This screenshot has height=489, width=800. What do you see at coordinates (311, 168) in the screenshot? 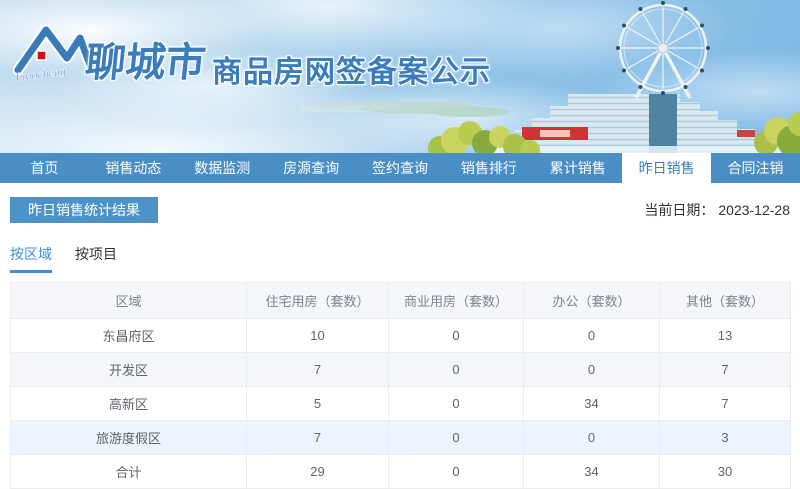
I see `nav-item-listing-search: 房源查询` at bounding box center [311, 168].